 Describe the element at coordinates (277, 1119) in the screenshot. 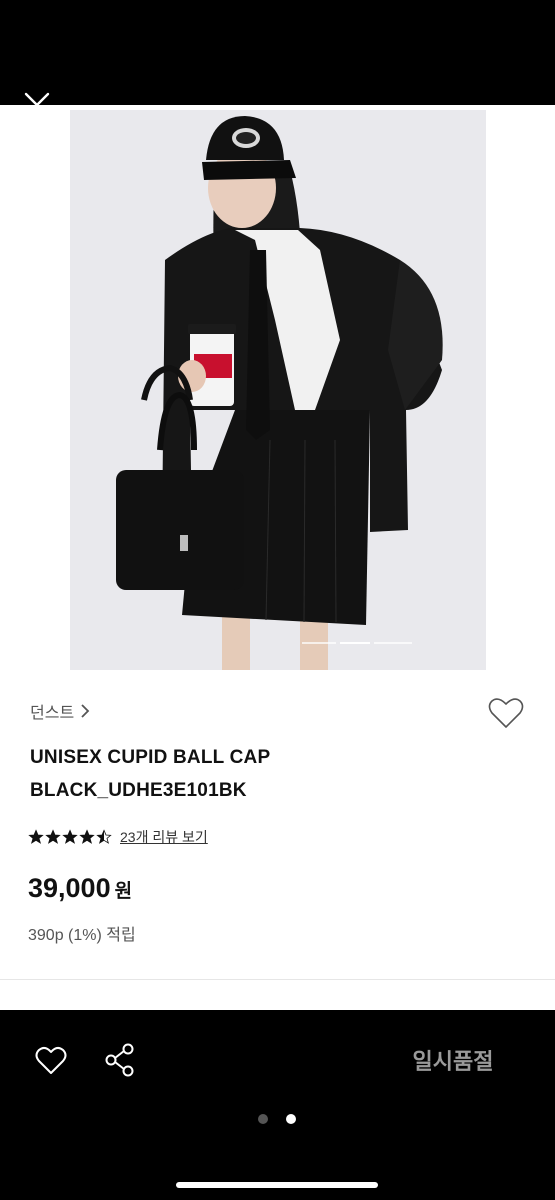

I see `view-page-dots` at that location.